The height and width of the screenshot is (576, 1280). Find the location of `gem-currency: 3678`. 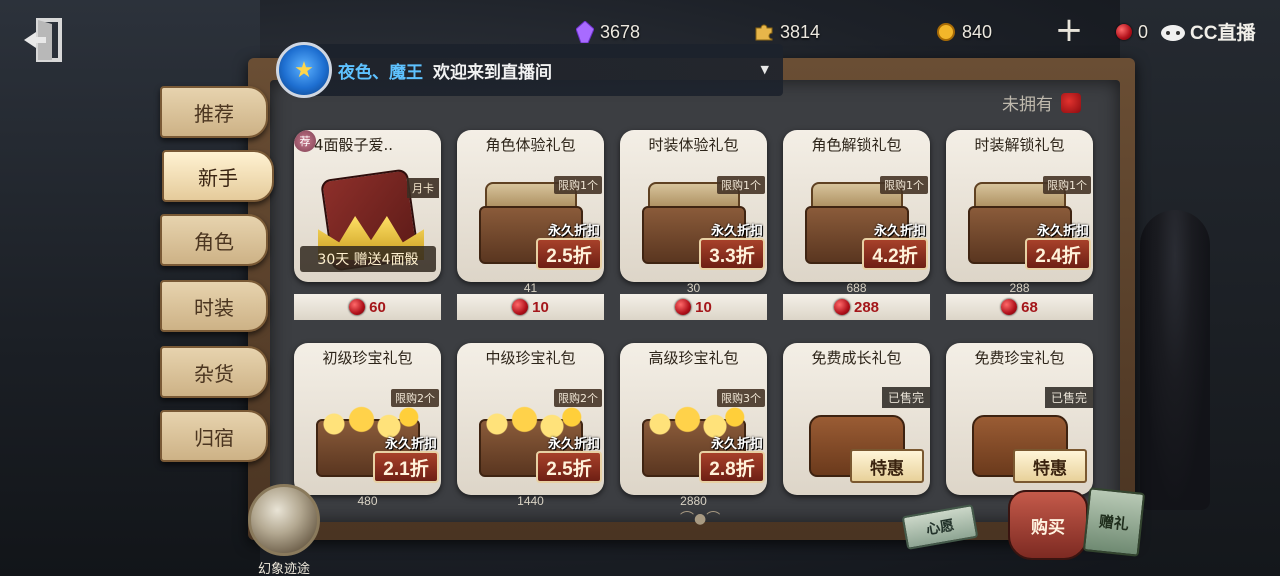

gem-currency: 3678 is located at coordinates (608, 32).